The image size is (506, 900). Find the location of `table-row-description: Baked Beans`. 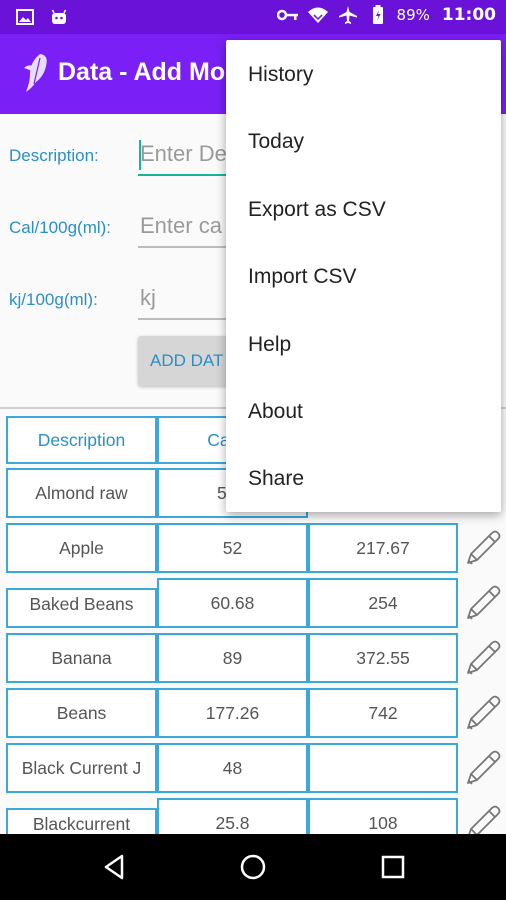

table-row-description: Baked Beans is located at coordinates (81, 608).